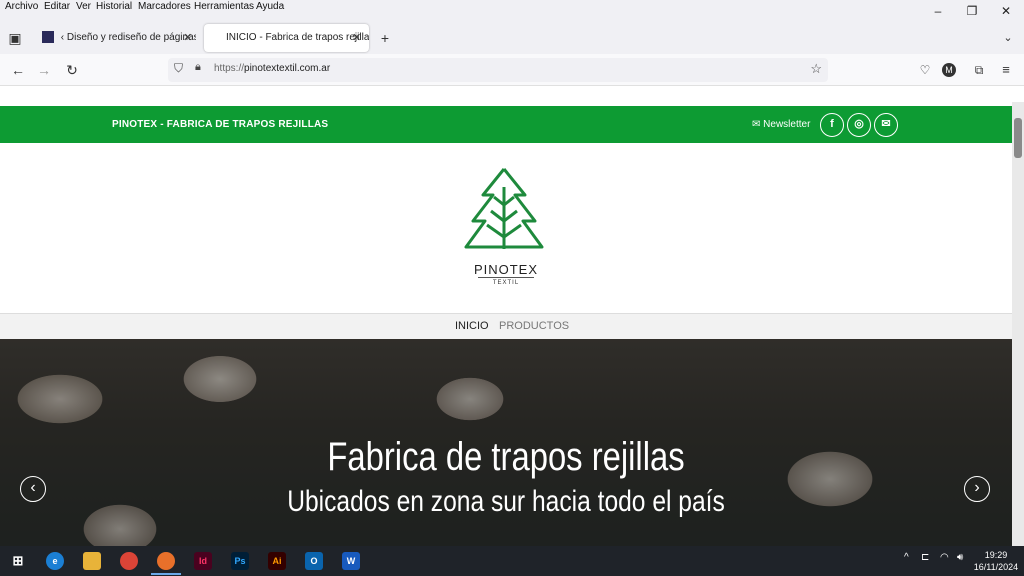  What do you see at coordinates (33, 489) in the screenshot?
I see `slider-prev-icon: ‹` at bounding box center [33, 489].